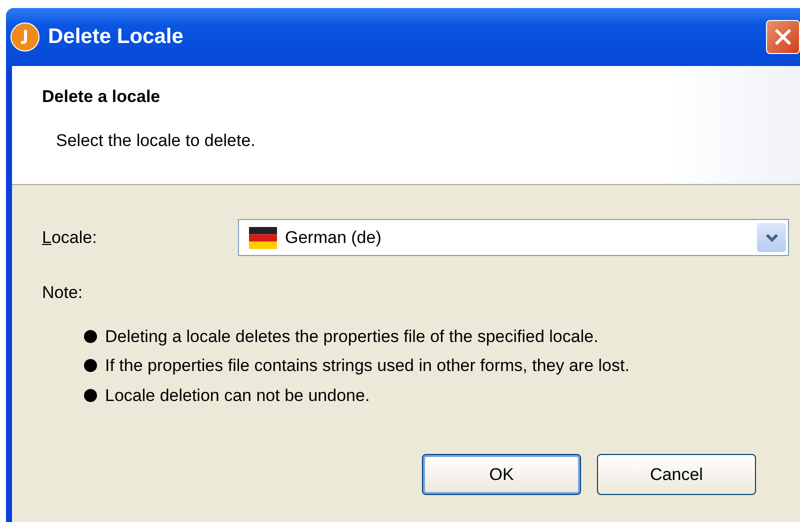 The width and height of the screenshot is (800, 522). What do you see at coordinates (367, 366) in the screenshot?
I see `note-item: If the properties file contains strings used in other forms, they are lost.` at bounding box center [367, 366].